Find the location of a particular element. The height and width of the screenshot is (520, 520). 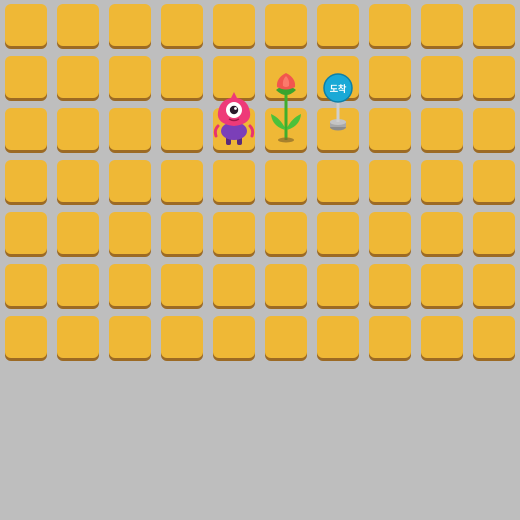

monster-graphic is located at coordinates (234, 118).